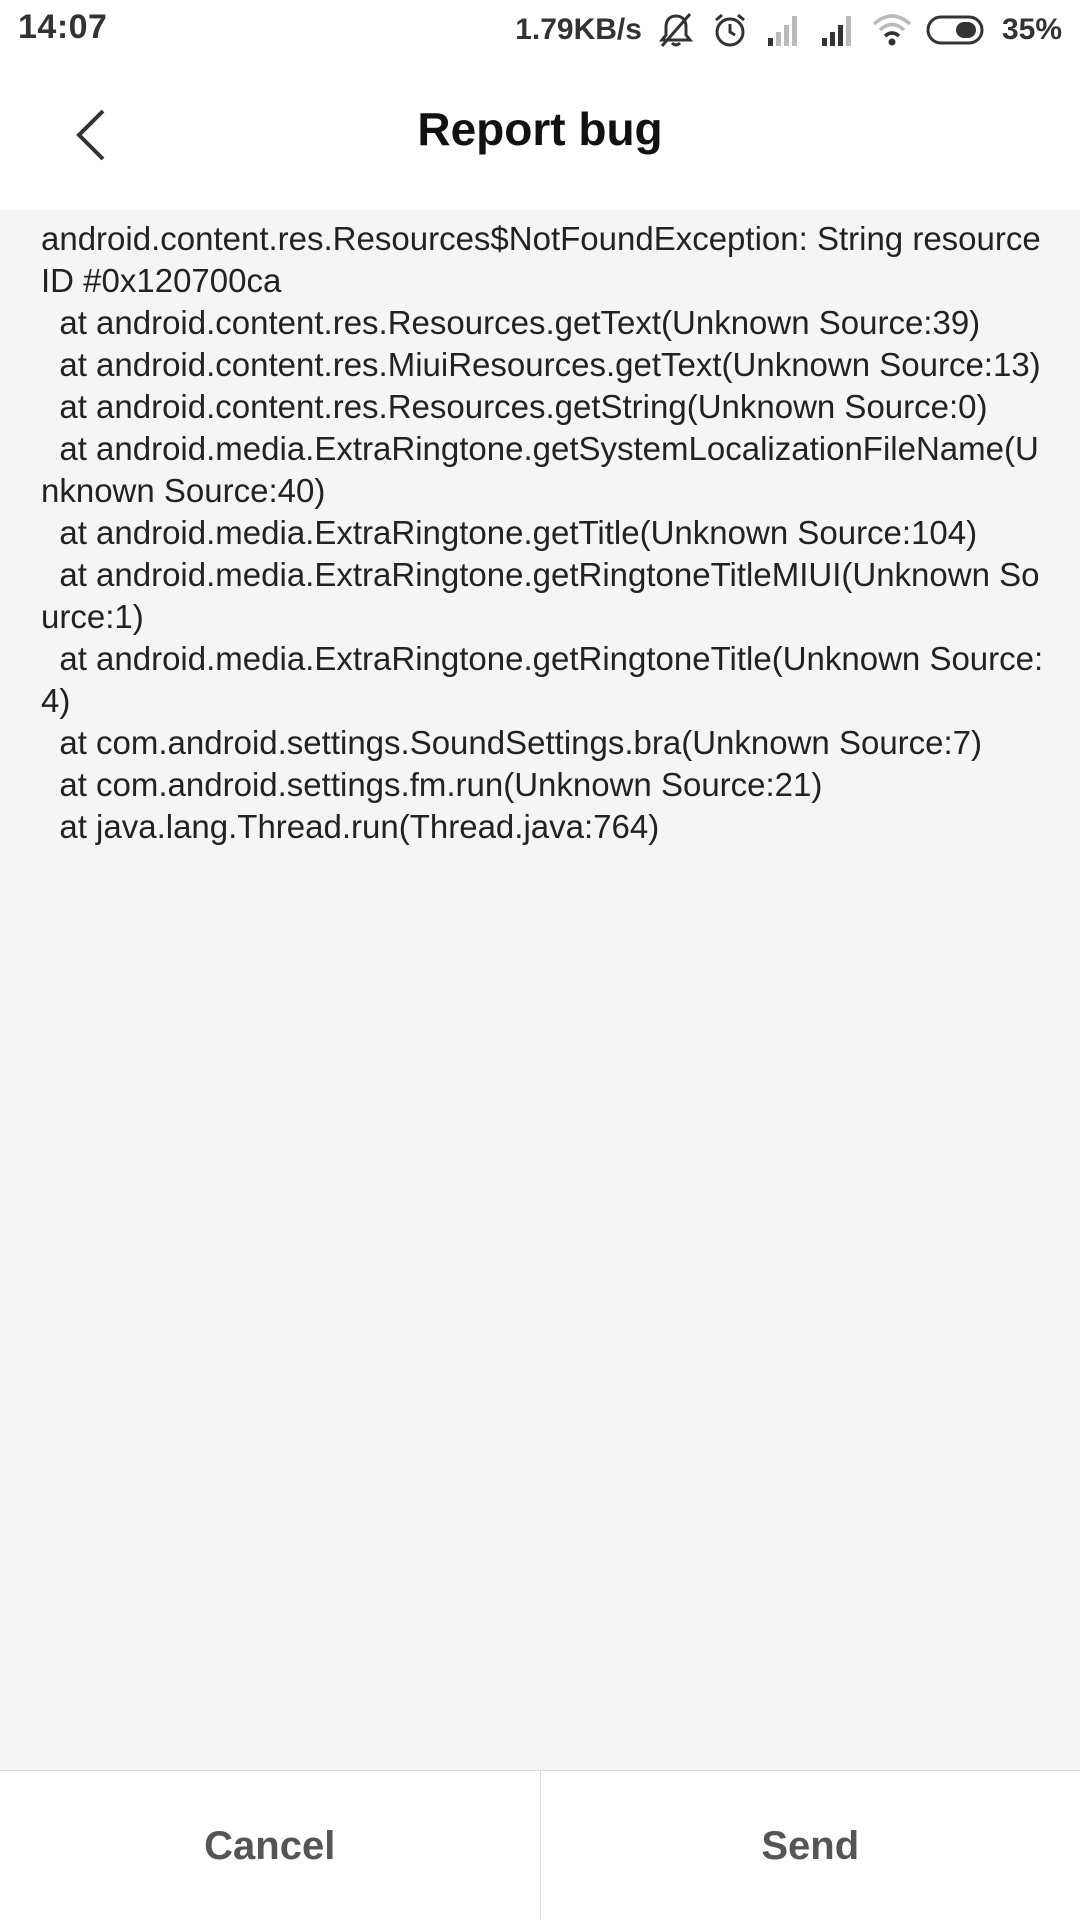 The width and height of the screenshot is (1080, 1920). Describe the element at coordinates (810, 1845) in the screenshot. I see `send-button: Send` at that location.